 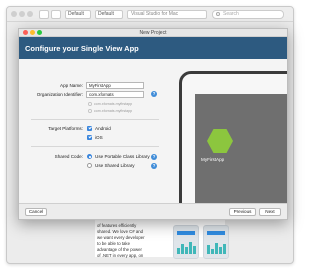 What do you see at coordinates (115, 94) in the screenshot?
I see `organization-identifier-input: com.xfornats` at bounding box center [115, 94].